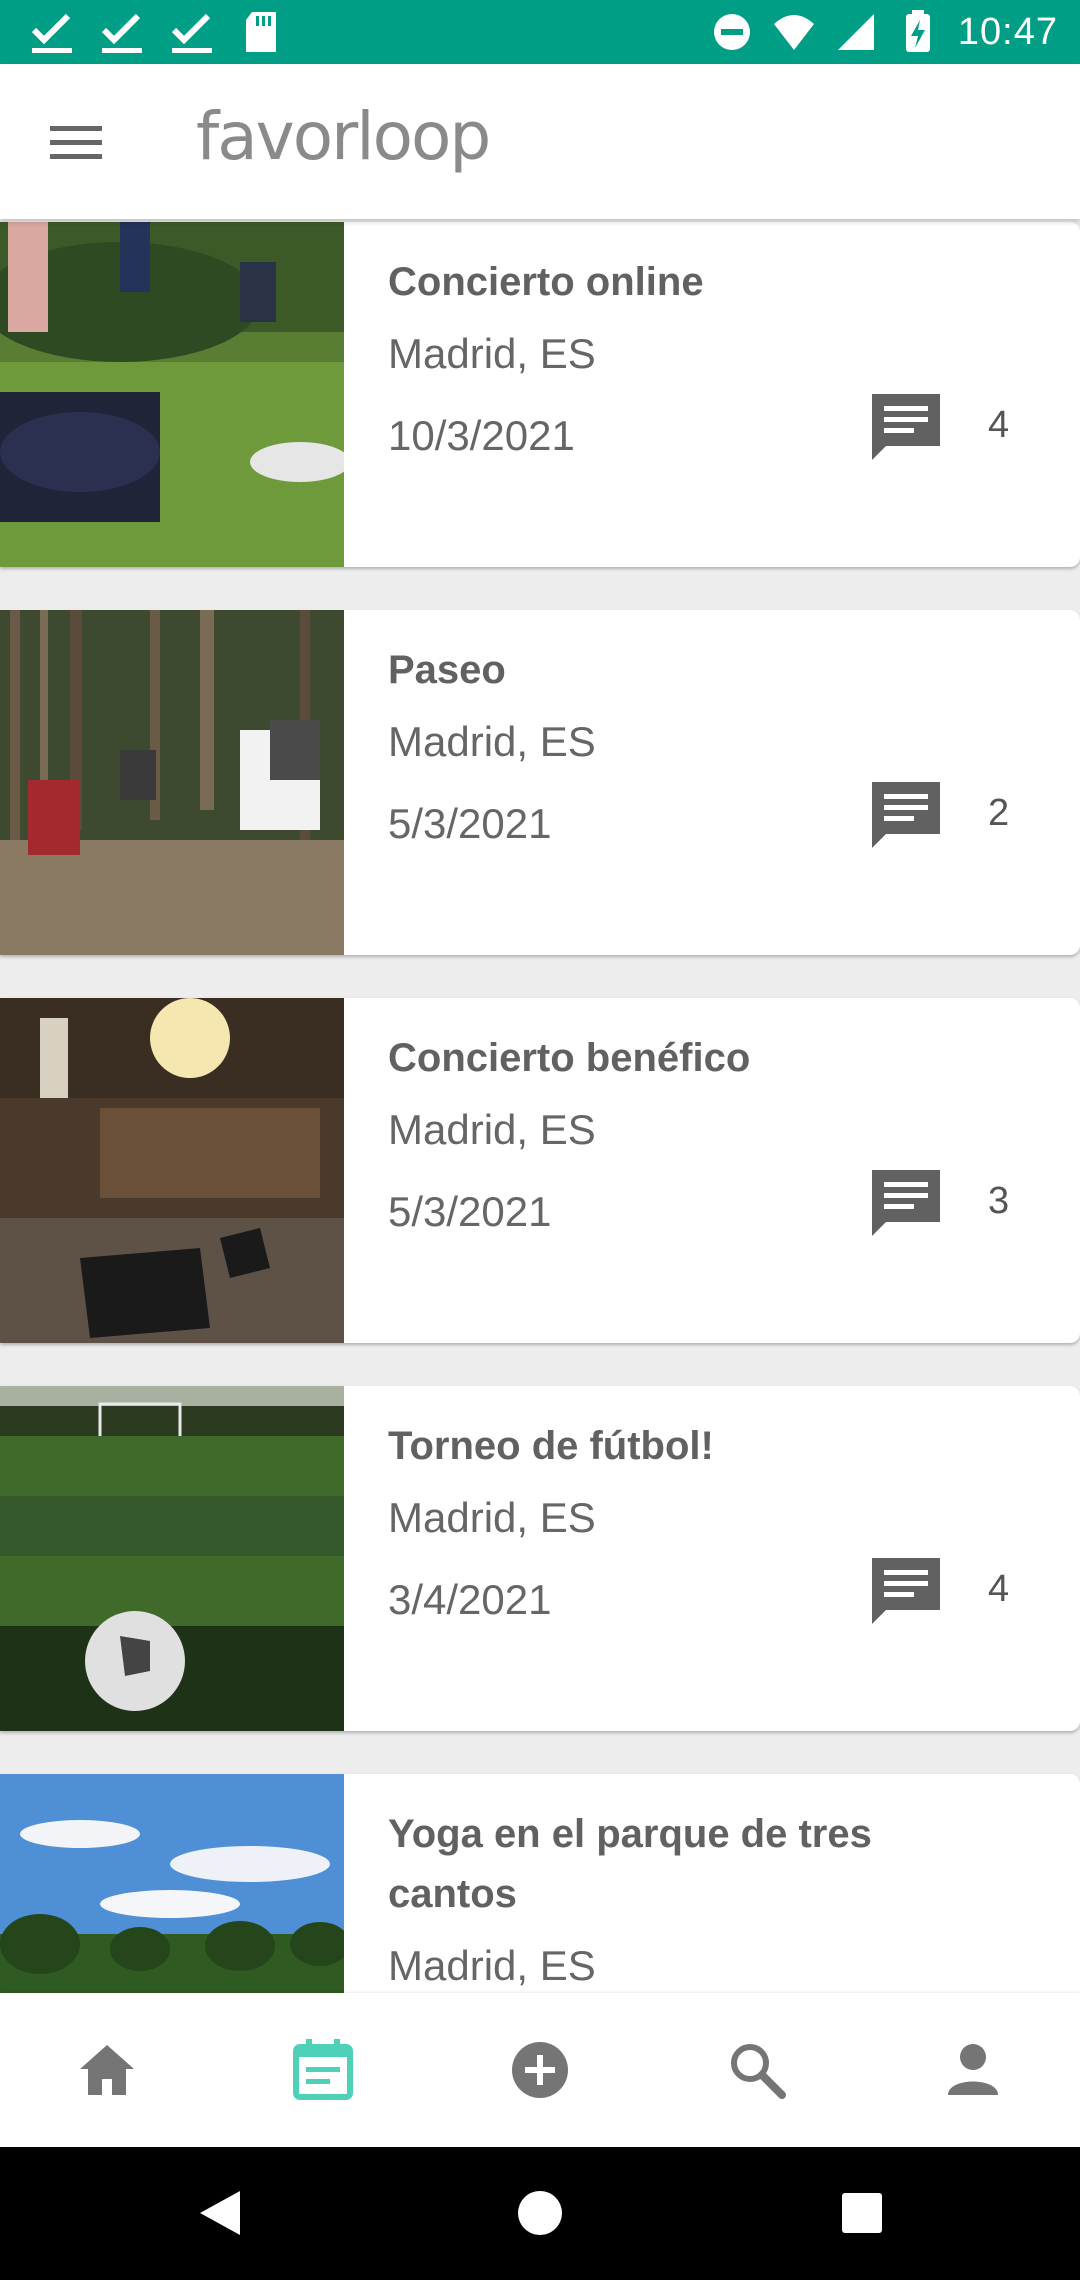 The width and height of the screenshot is (1080, 2280). What do you see at coordinates (862, 2213) in the screenshot?
I see `recent-apps-icon` at bounding box center [862, 2213].